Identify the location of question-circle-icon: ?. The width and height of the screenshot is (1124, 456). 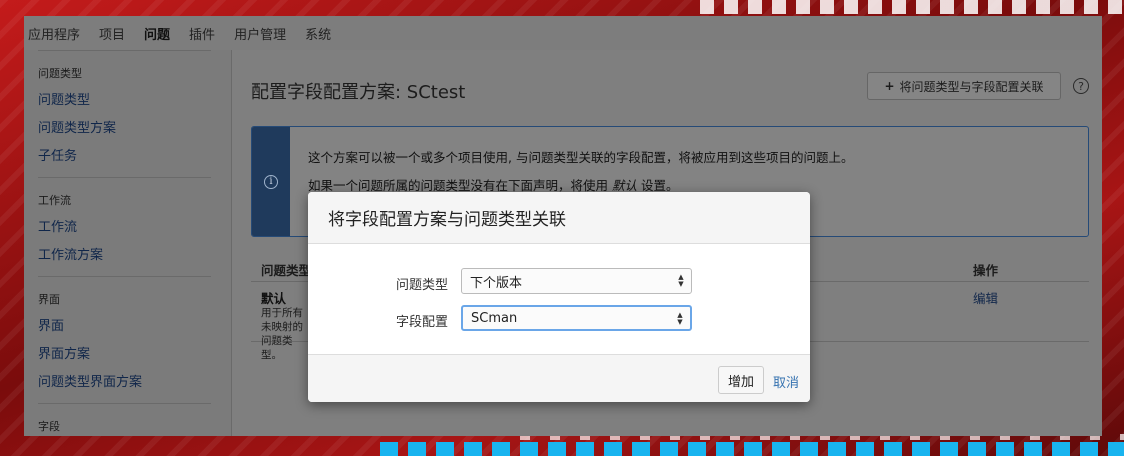
(1081, 86).